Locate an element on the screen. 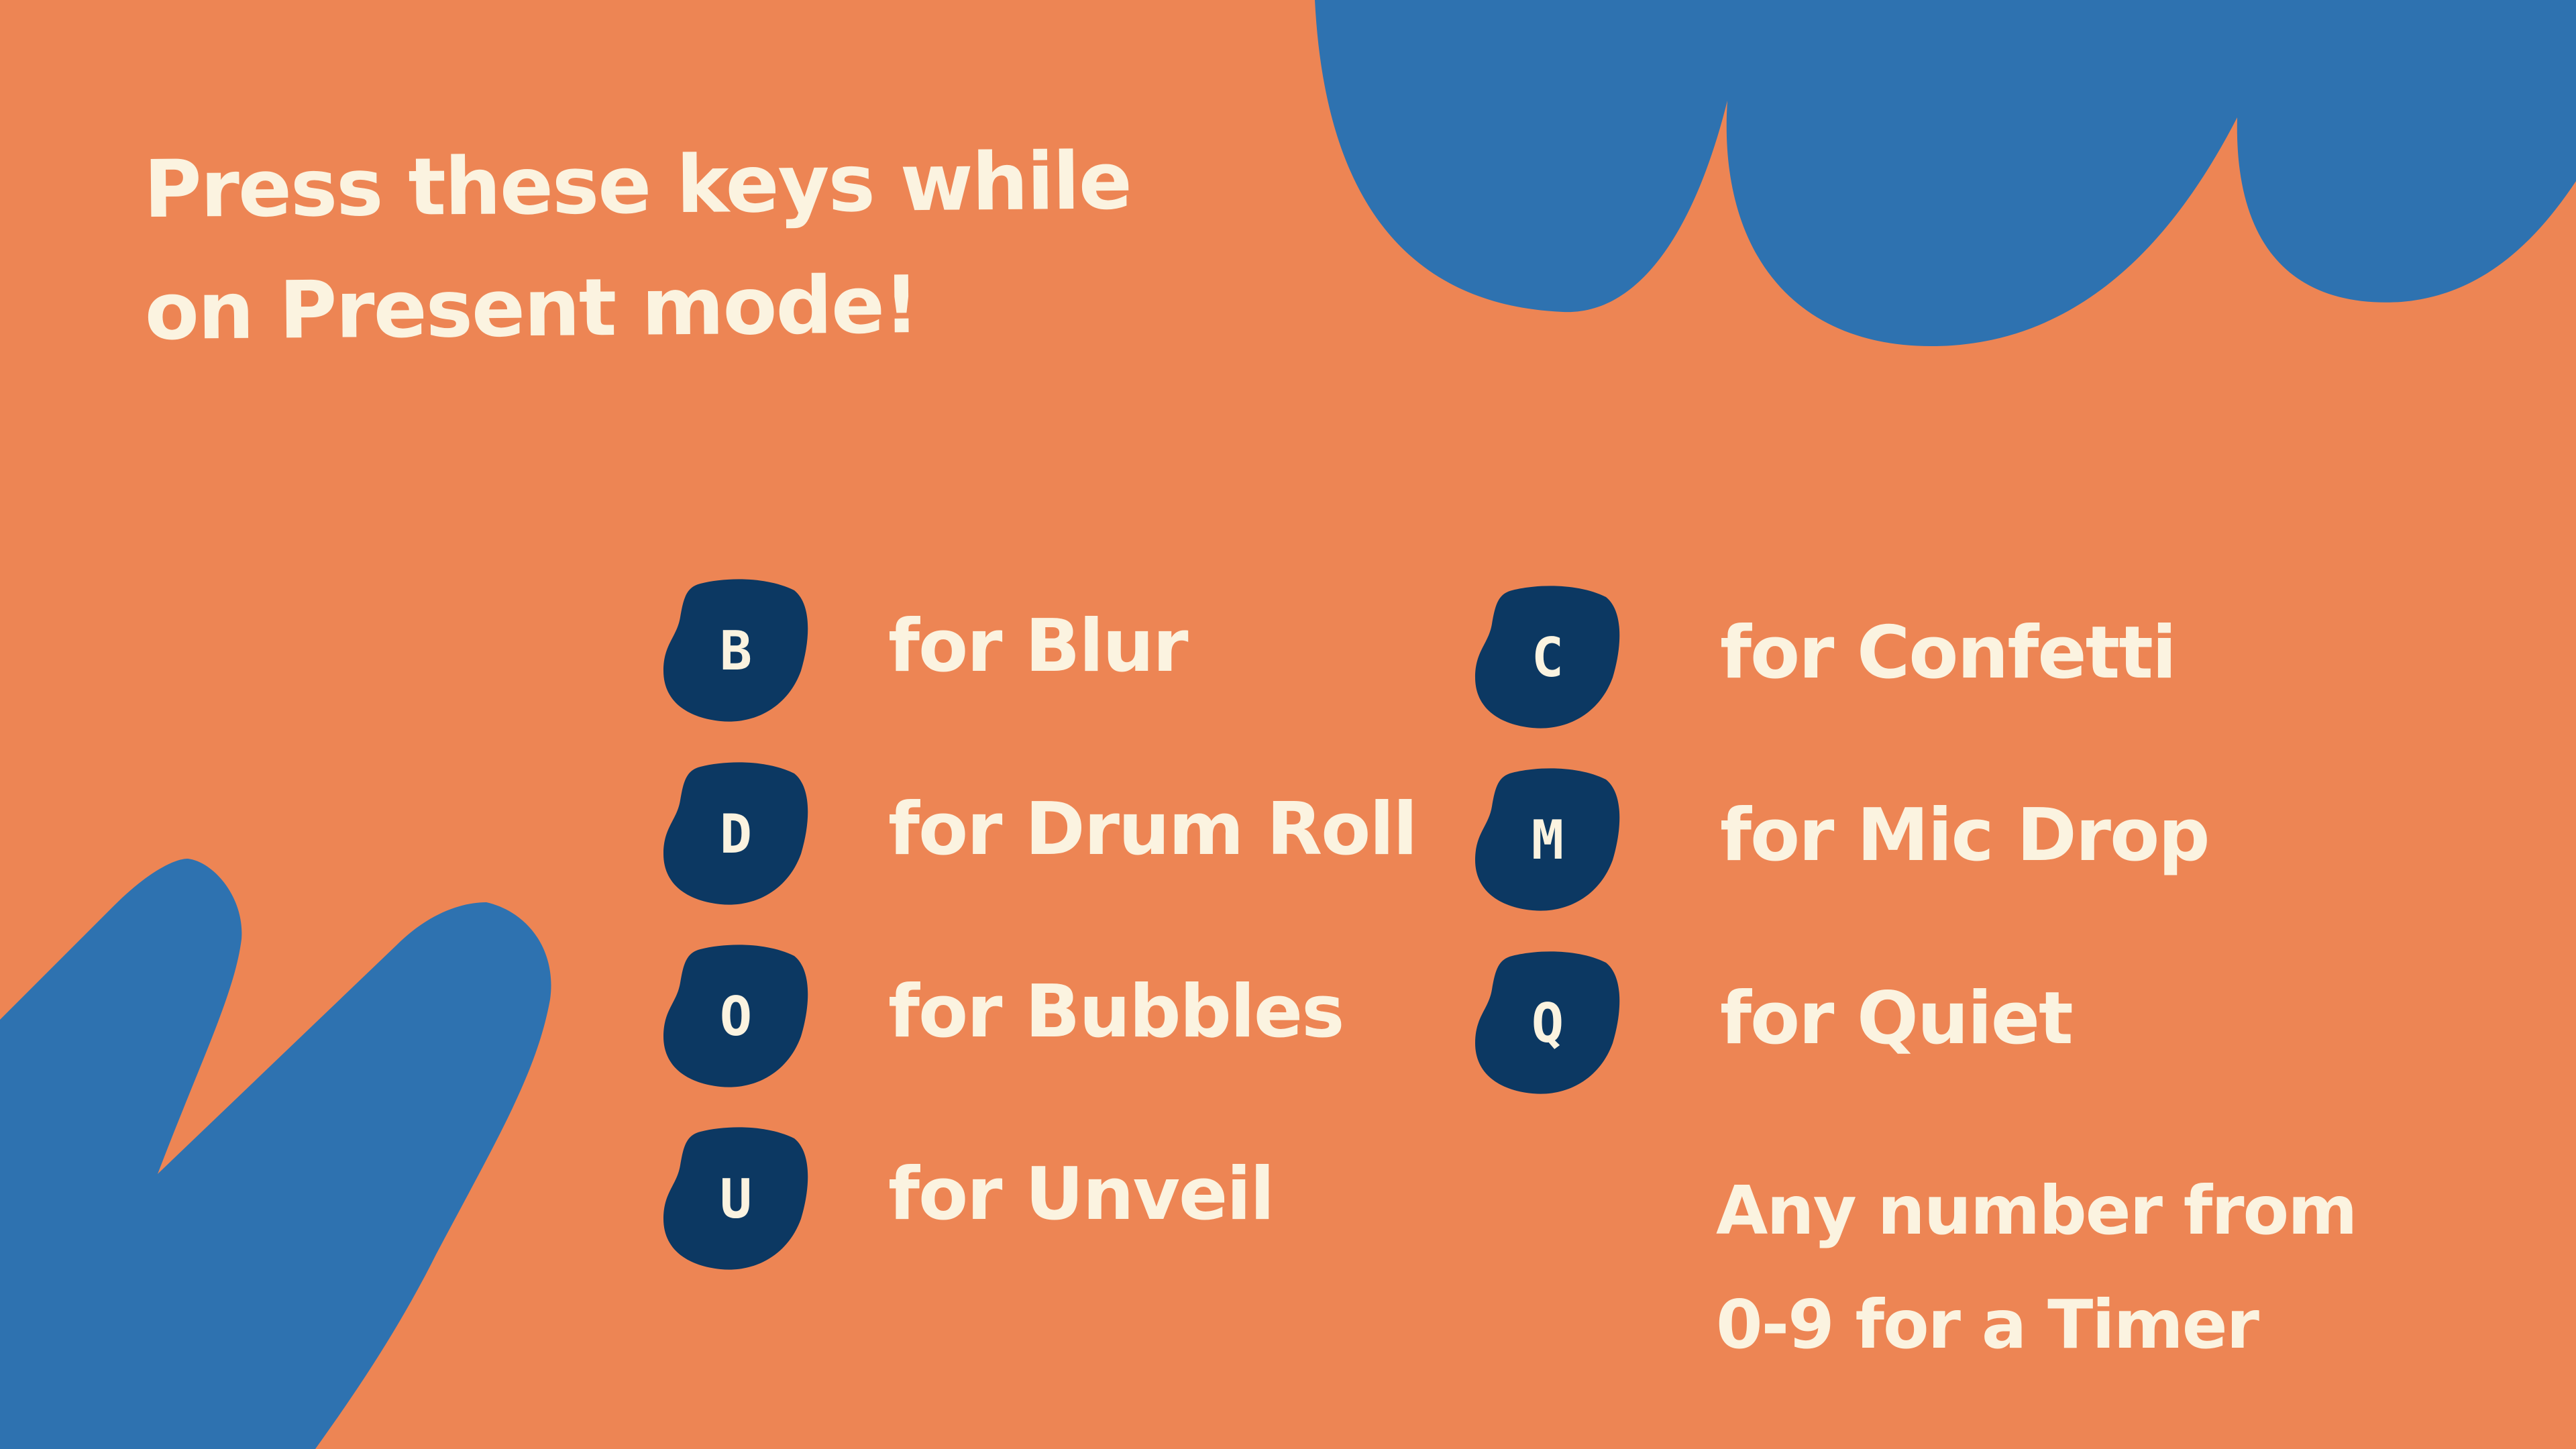  key-badge: B is located at coordinates (736, 650).